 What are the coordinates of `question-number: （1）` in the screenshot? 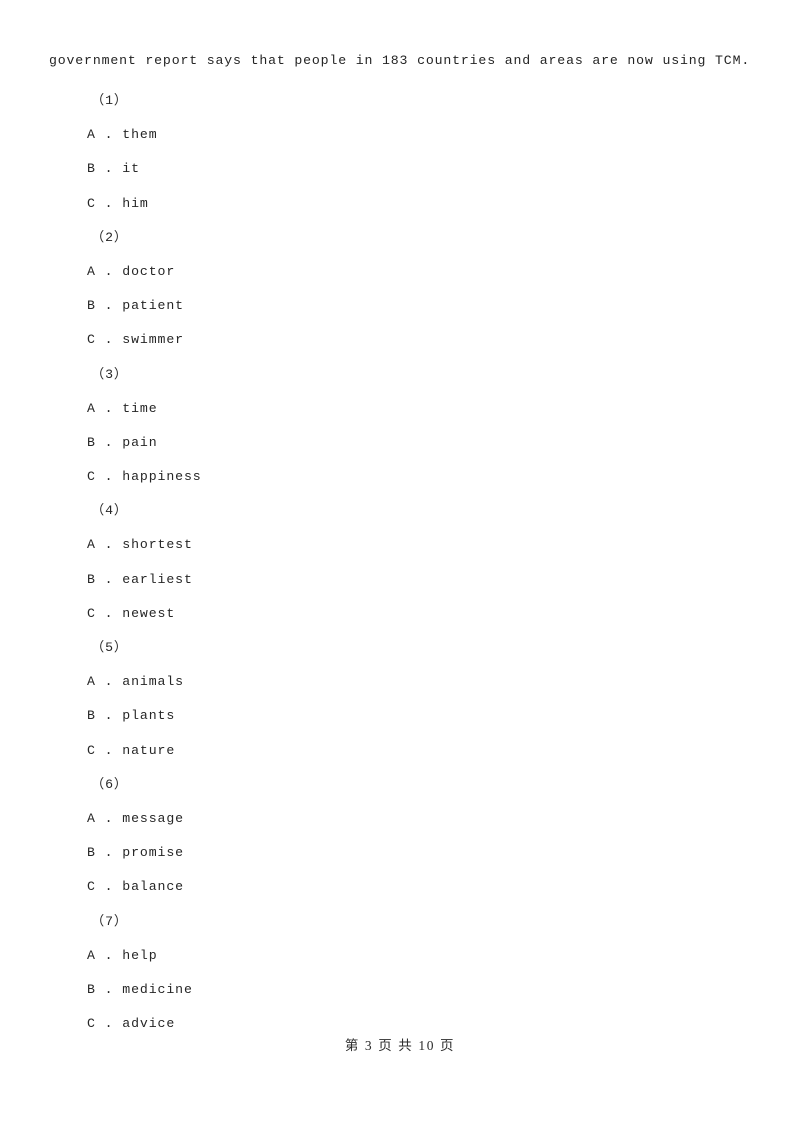 It's located at (109, 100).